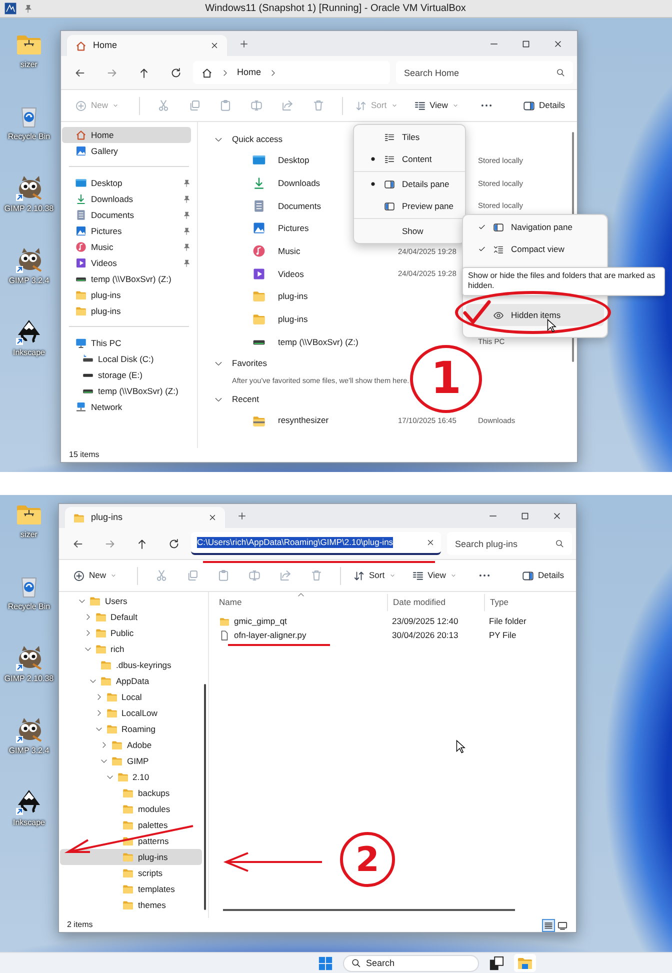  Describe the element at coordinates (131, 905) in the screenshot. I see `nav-item: themes` at that location.